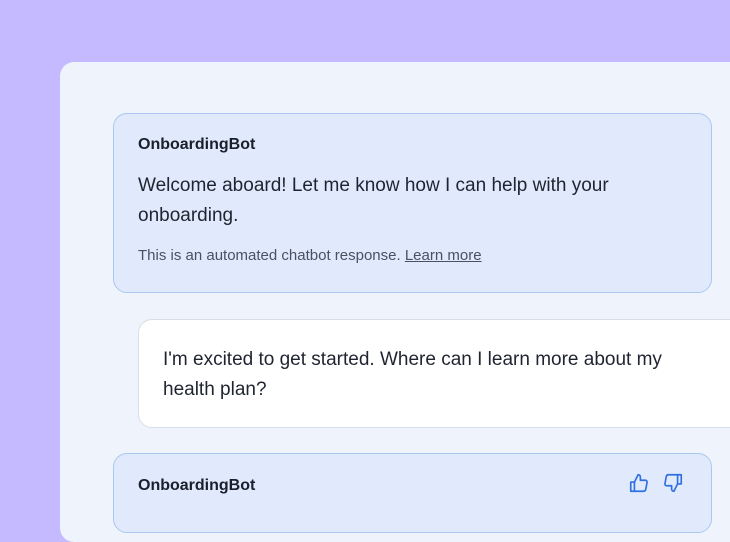 This screenshot has width=730, height=542. Describe the element at coordinates (673, 483) in the screenshot. I see `thumbs-down-icon` at that location.